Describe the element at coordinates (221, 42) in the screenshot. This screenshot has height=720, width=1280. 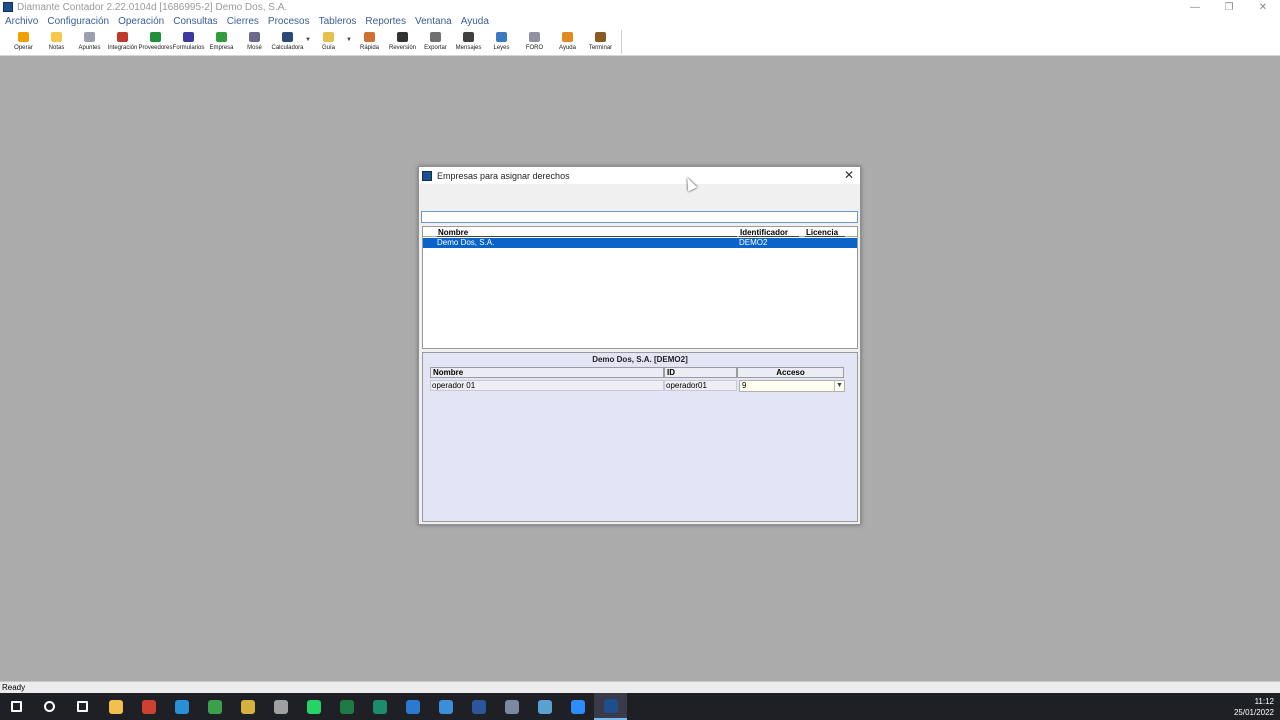
I see `toolbar-button-empresa: Empresa` at that location.